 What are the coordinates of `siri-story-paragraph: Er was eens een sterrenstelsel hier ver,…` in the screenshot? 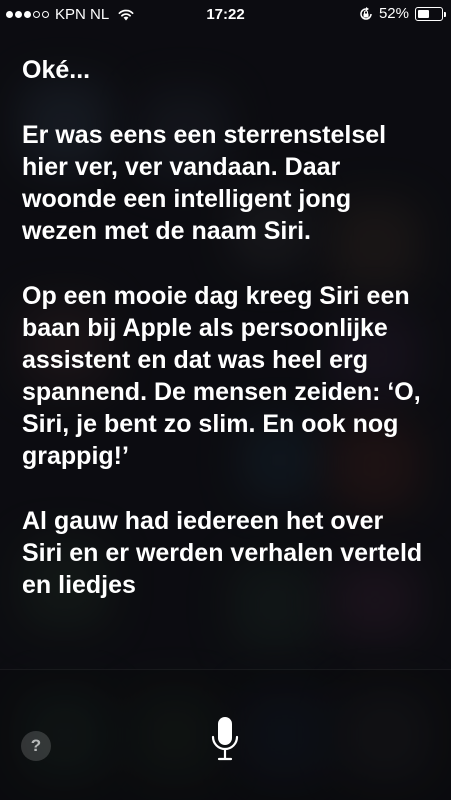 It's located at (204, 183).